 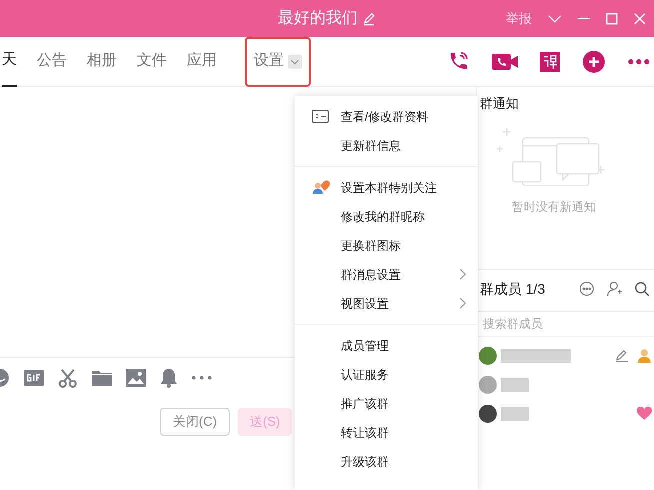 I want to click on heart-person-icon, so click(x=322, y=187).